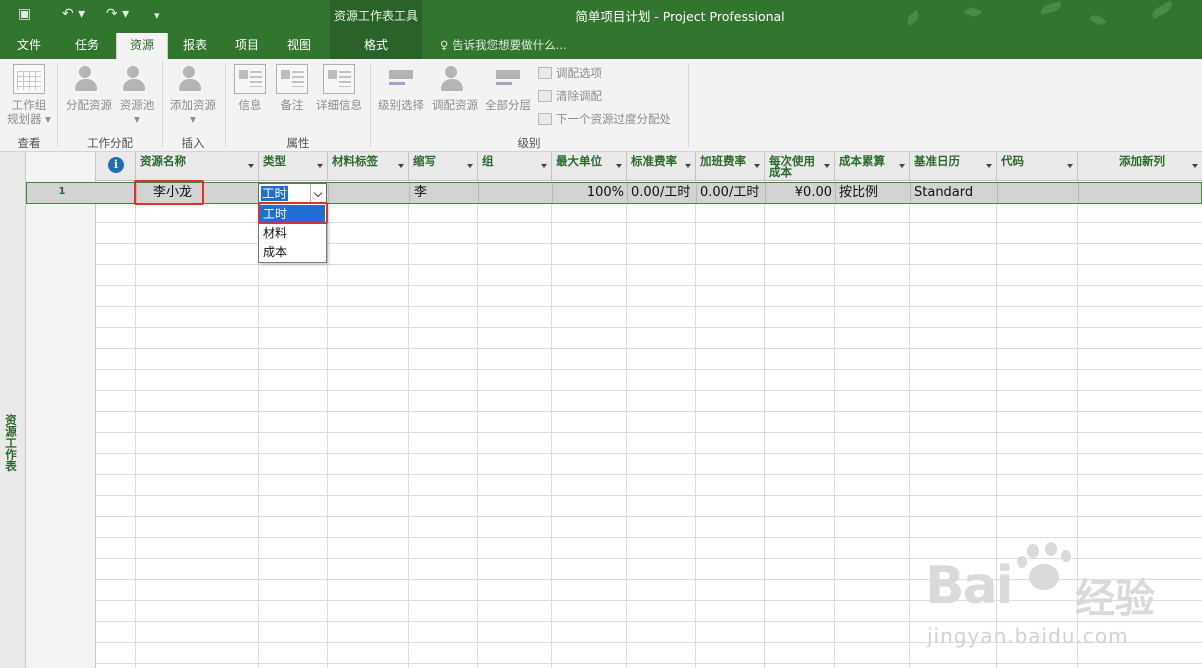 The width and height of the screenshot is (1202, 668). Describe the element at coordinates (443, 166) in the screenshot. I see `column-header-initials: 缩写` at that location.